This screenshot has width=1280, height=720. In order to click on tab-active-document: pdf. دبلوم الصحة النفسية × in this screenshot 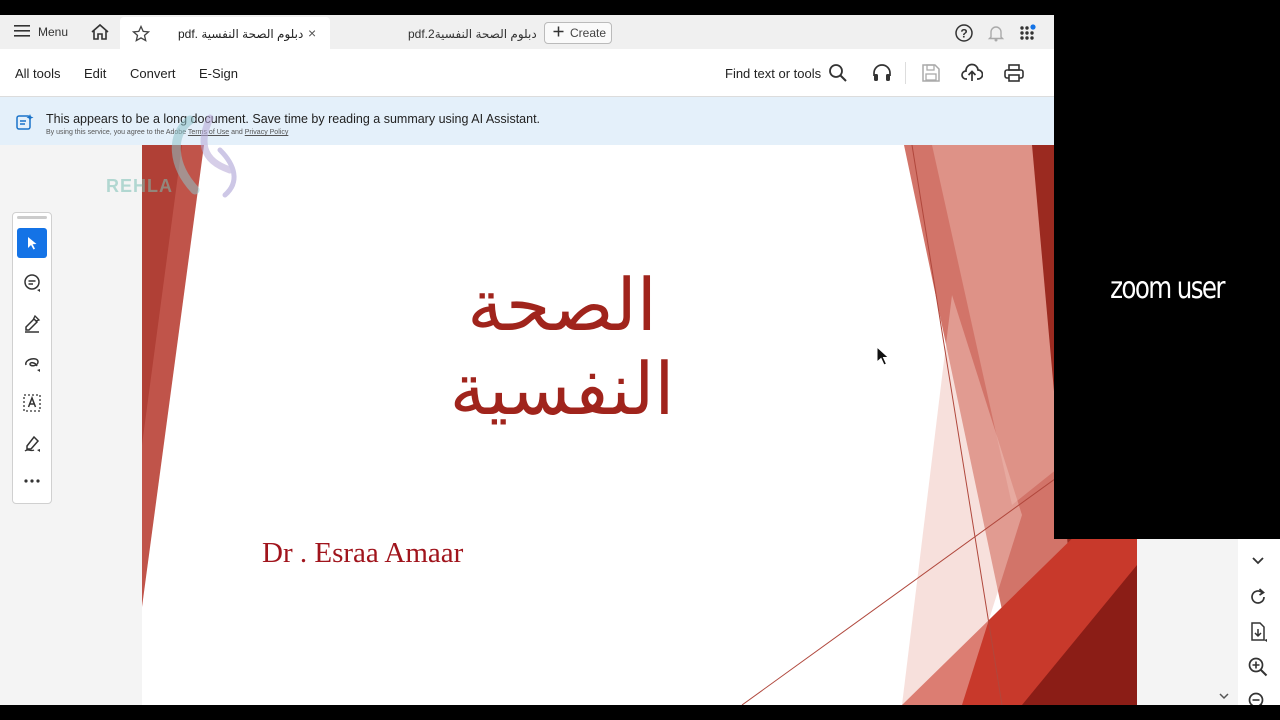, I will do `click(225, 33)`.